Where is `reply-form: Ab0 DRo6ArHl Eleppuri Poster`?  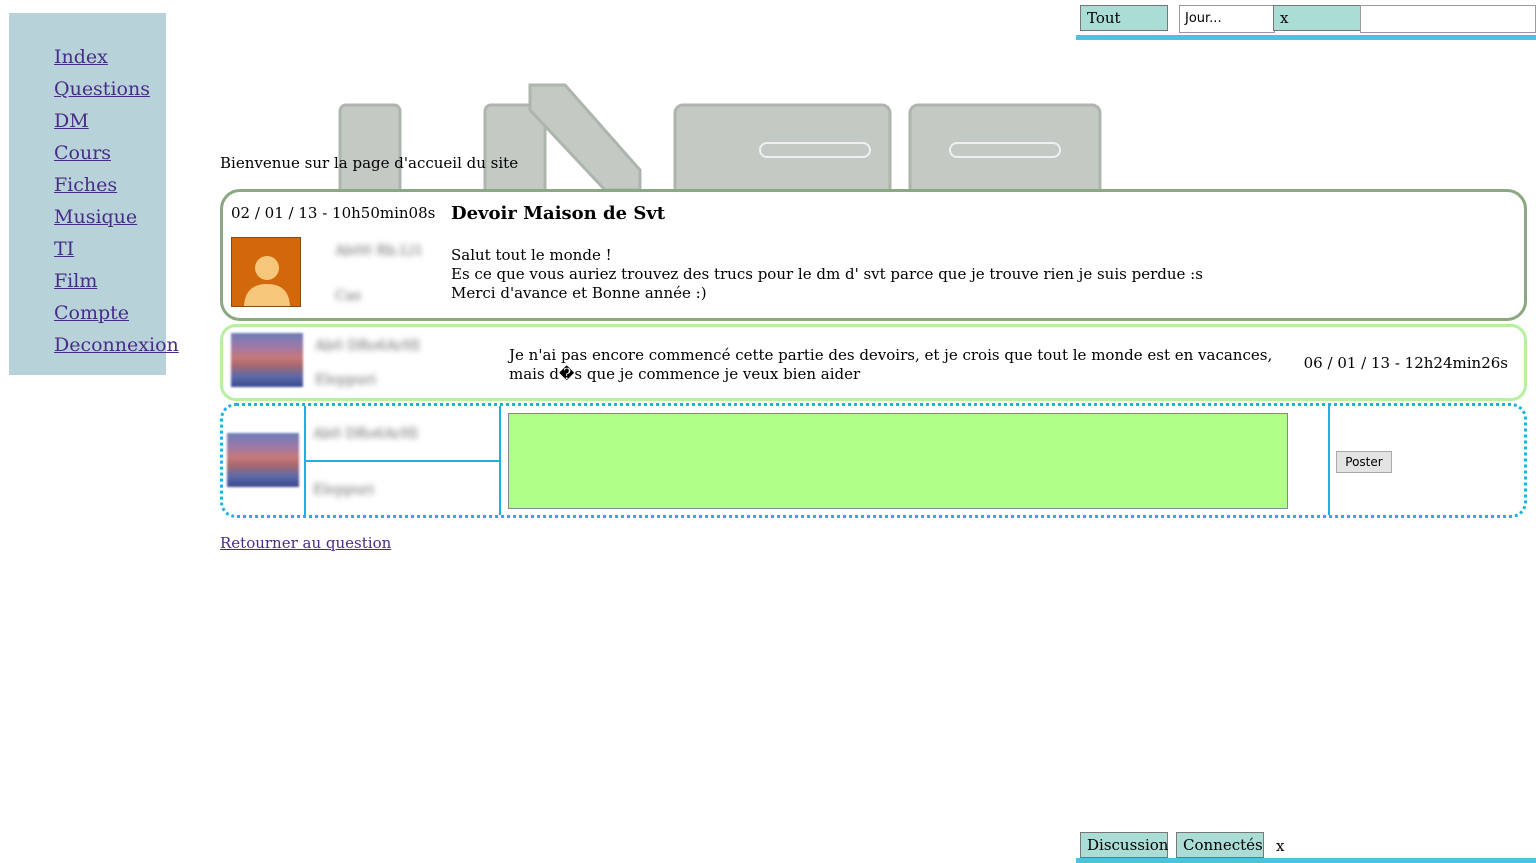
reply-form: Ab0 DRo6ArHl Eleppuri Poster is located at coordinates (873, 460).